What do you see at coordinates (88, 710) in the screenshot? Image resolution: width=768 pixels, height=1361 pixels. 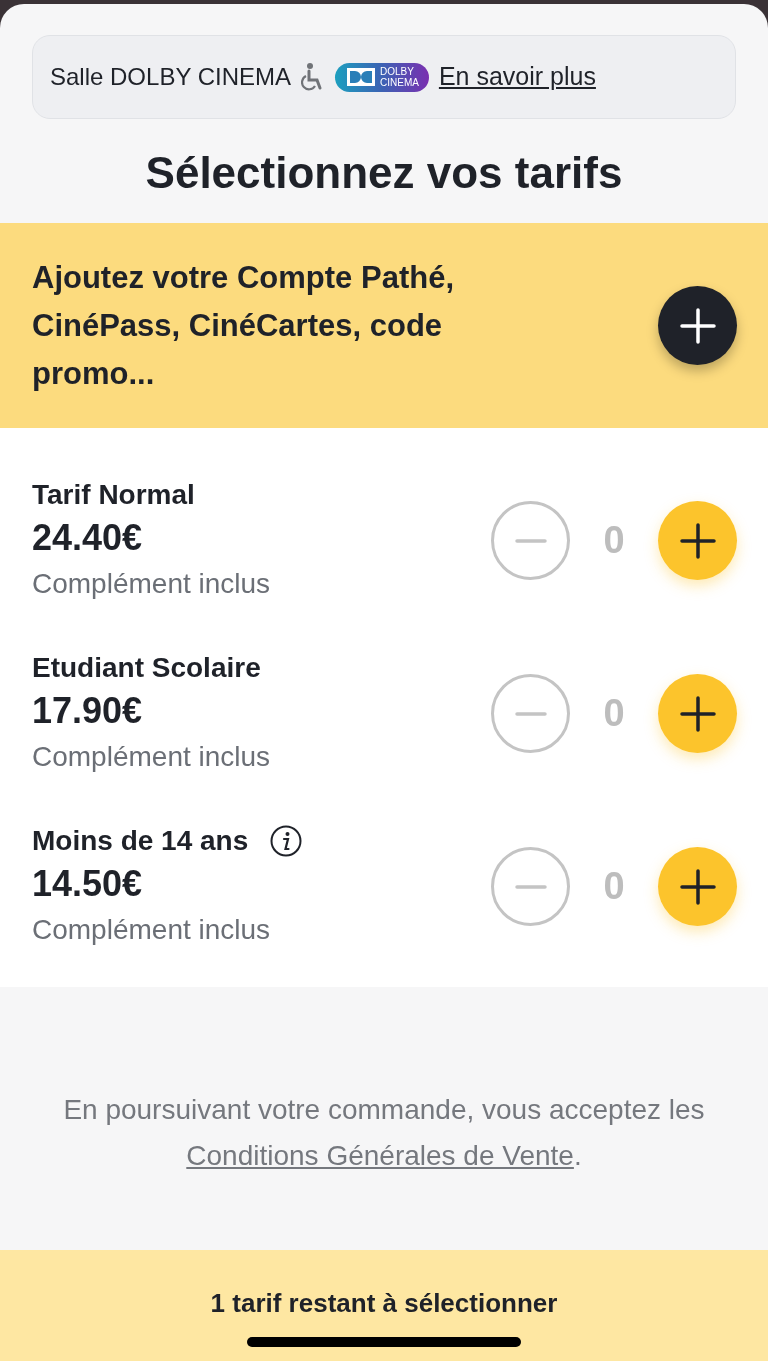 I see `tariff-price: 17.90€` at bounding box center [88, 710].